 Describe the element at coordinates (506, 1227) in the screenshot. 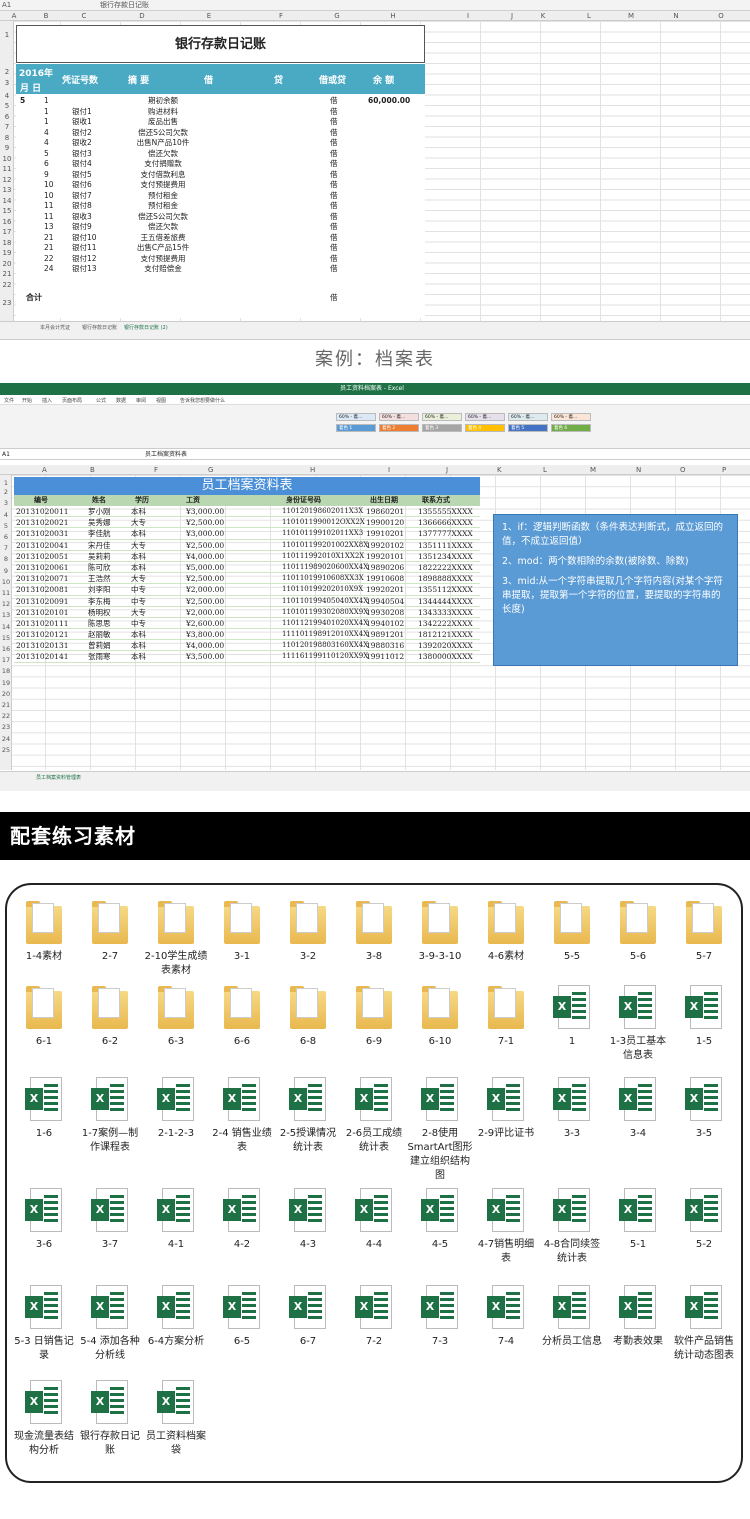

I see `excel-file: X 4-7销售明细表` at that location.